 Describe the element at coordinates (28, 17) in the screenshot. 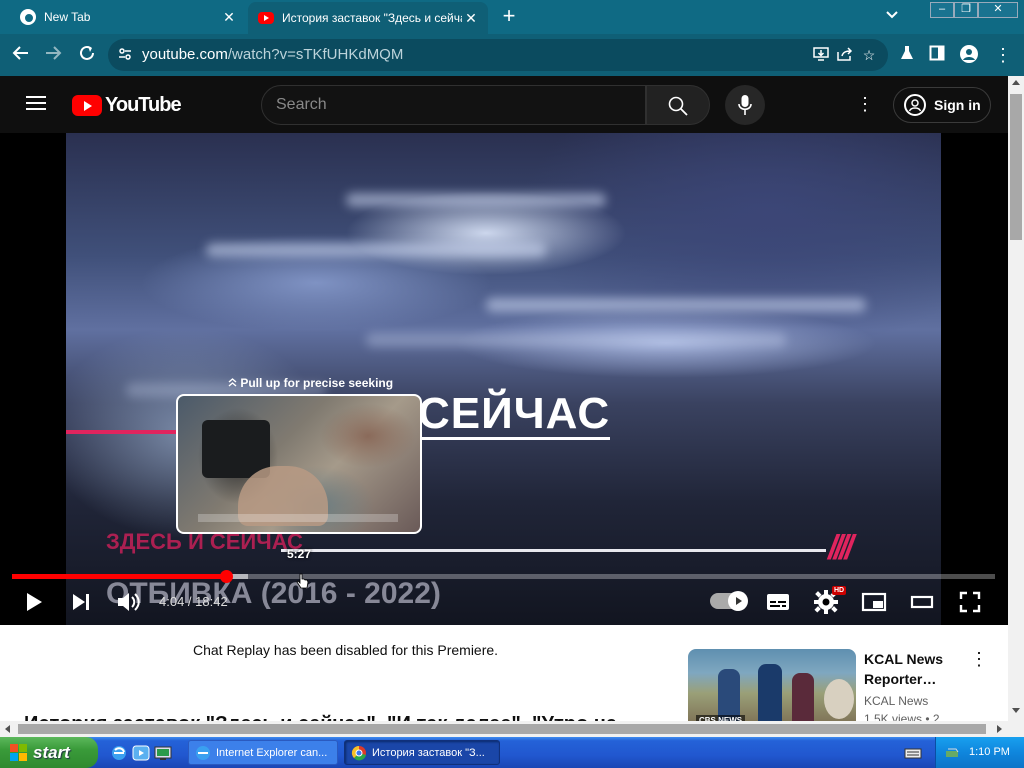

I see `chrome-icon` at that location.